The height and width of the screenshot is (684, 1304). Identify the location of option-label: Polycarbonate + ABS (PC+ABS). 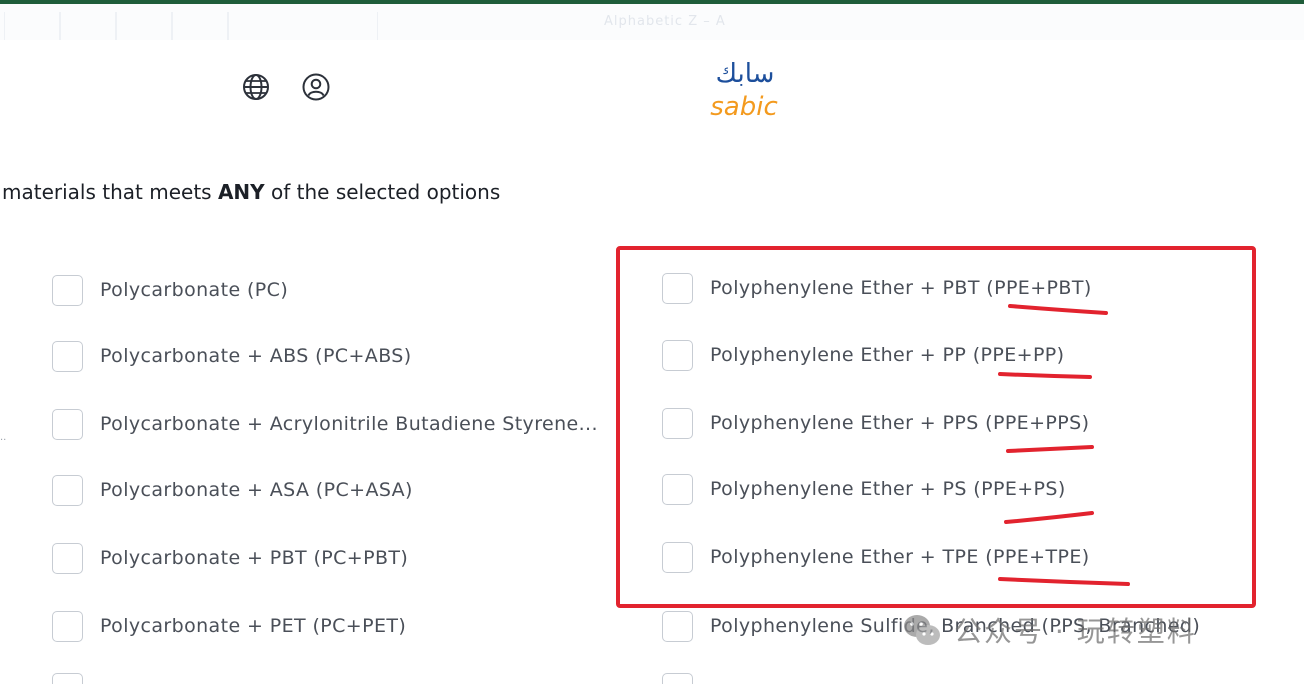
(256, 356).